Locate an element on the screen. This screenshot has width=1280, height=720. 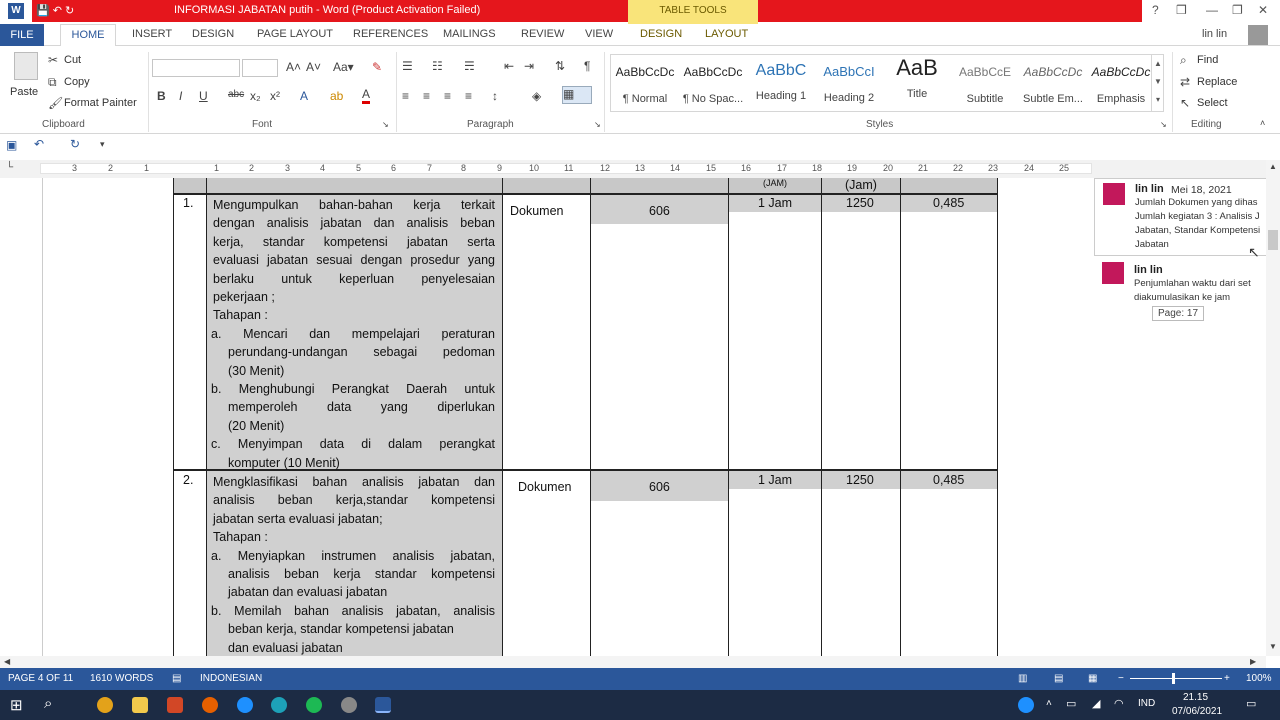
tab-design: DESIGN is located at coordinates (213, 34).